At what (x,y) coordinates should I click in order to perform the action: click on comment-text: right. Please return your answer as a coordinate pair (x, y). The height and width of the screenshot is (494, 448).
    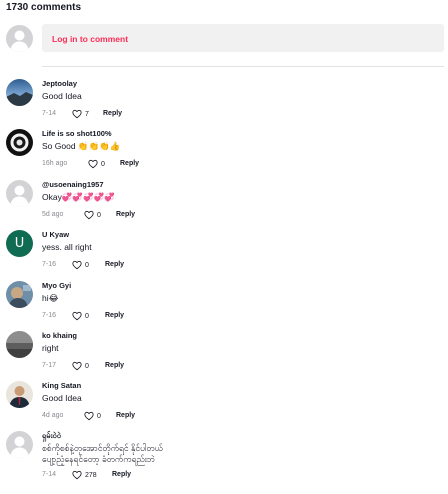
    Looking at the image, I should click on (50, 348).